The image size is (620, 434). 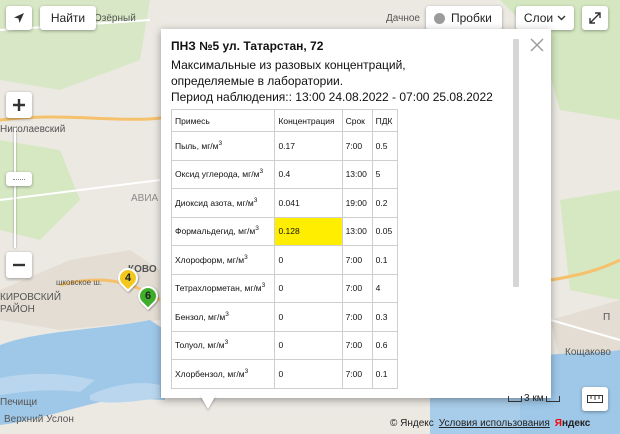 I want to click on table-row: Тетрахлорметан, мг/м3 0 7:00 4, so click(x=285, y=288).